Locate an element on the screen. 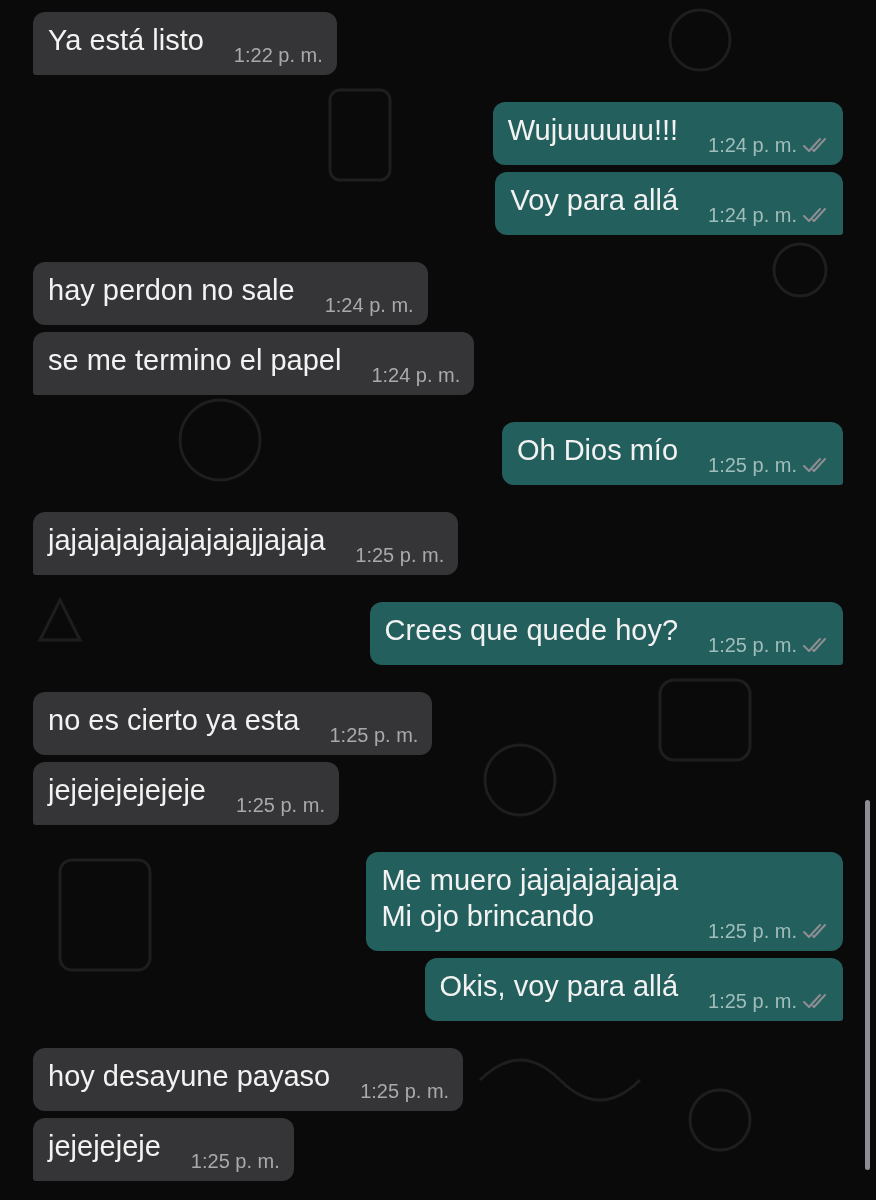 The height and width of the screenshot is (1200, 876). message-text: Me muero jajajajajajaja Mi ojo brincando is located at coordinates (530, 898).